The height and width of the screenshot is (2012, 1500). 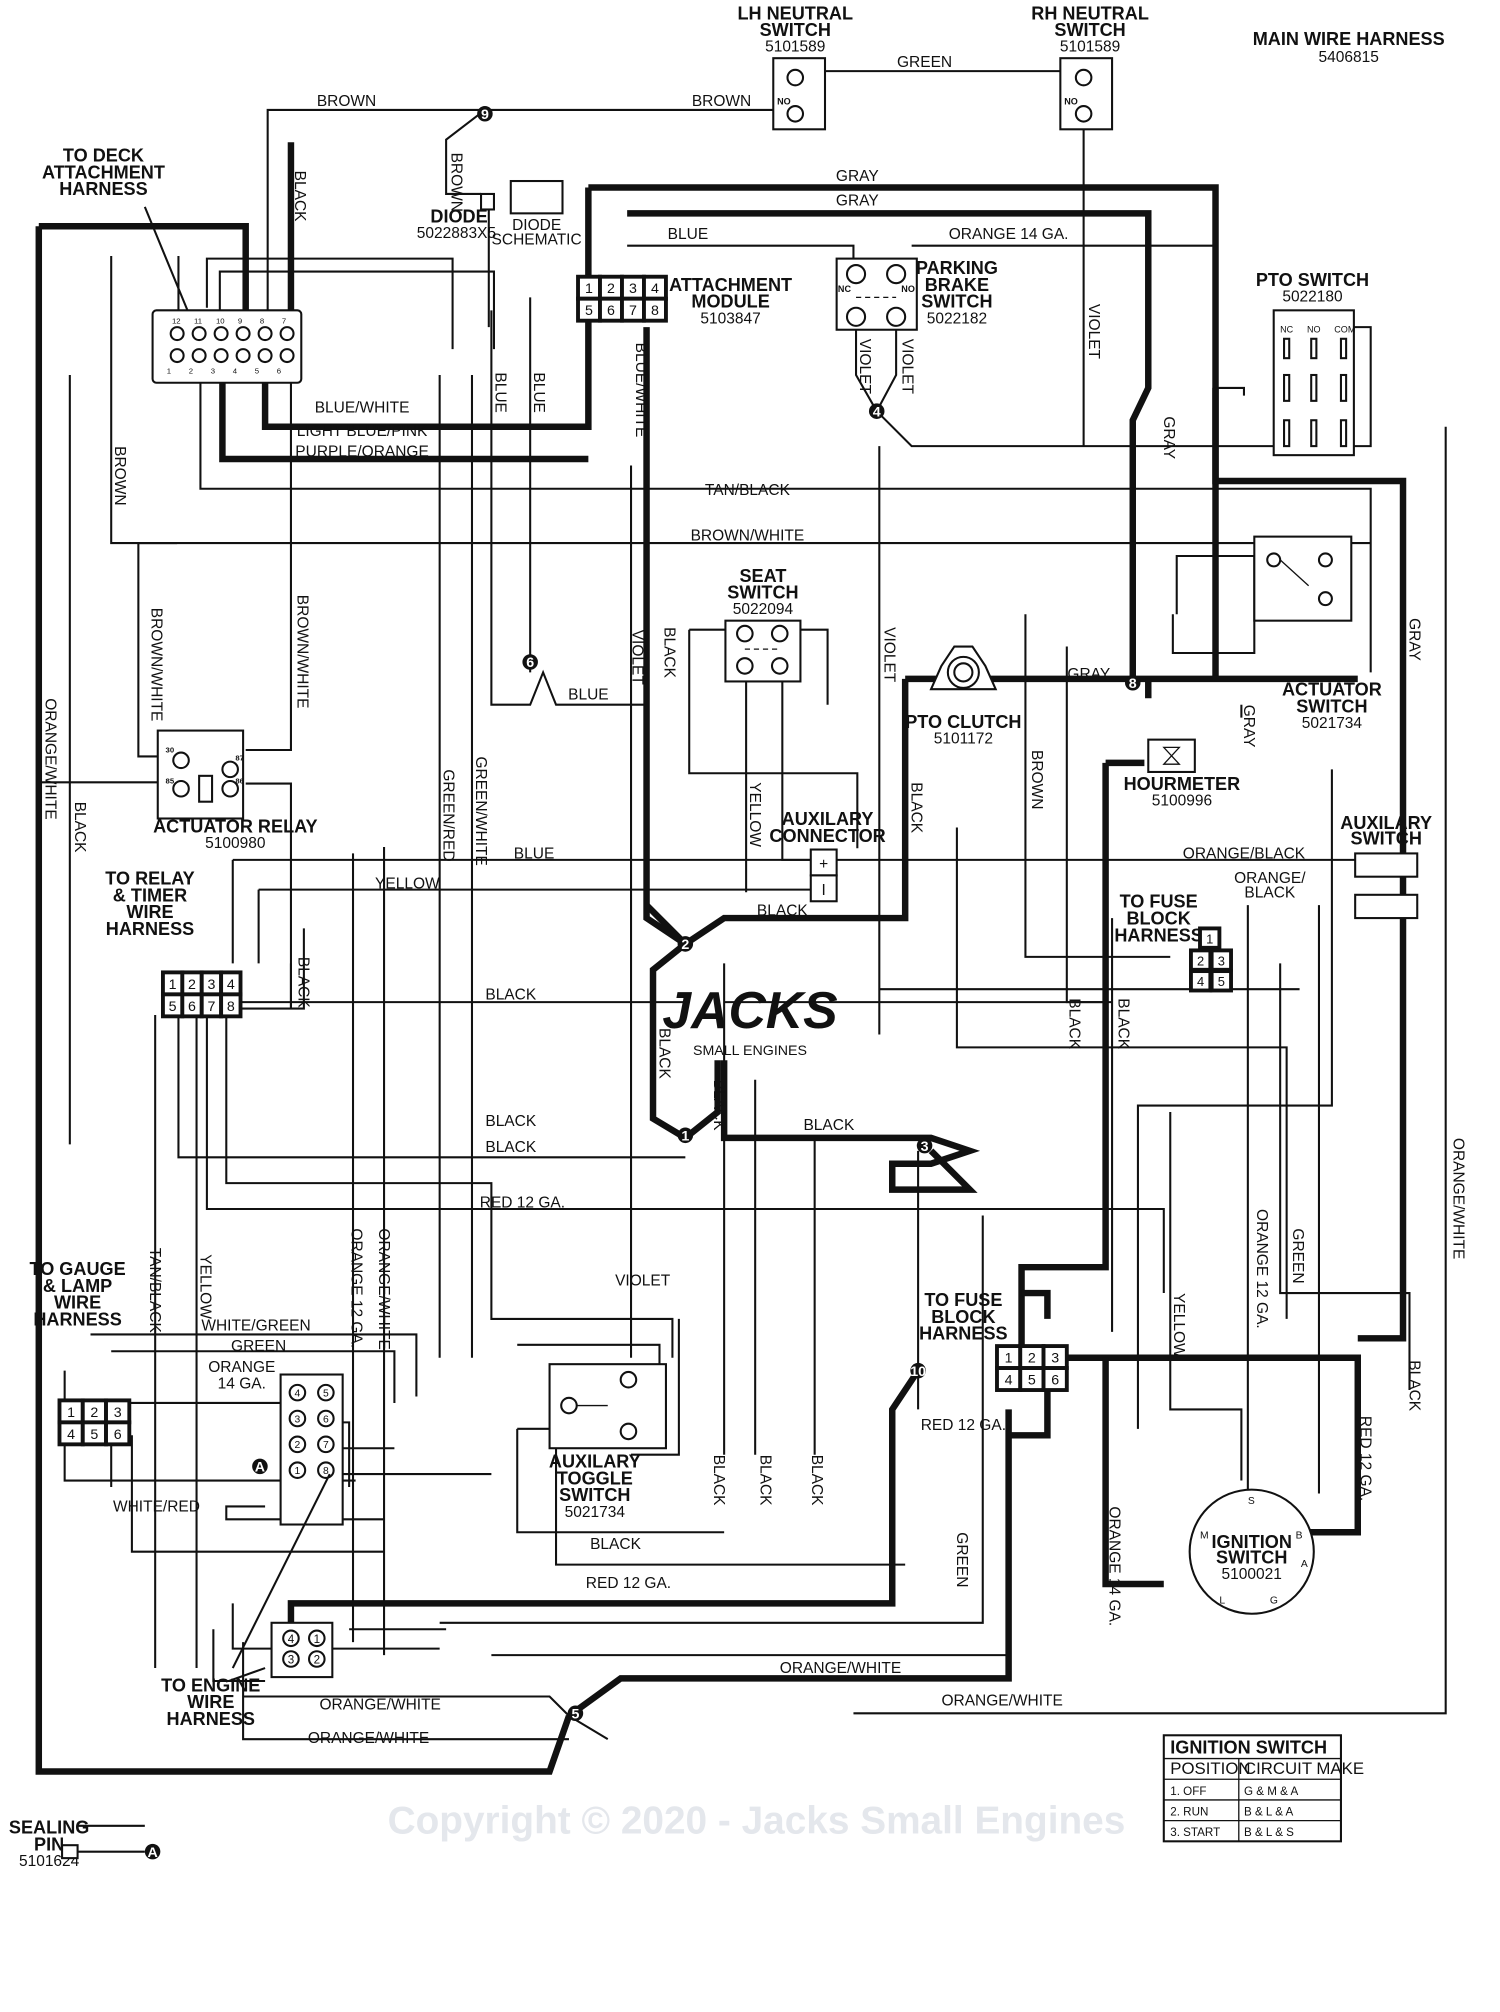 I want to click on fuse-block-upper-pin: 3, so click(x=1221, y=960).